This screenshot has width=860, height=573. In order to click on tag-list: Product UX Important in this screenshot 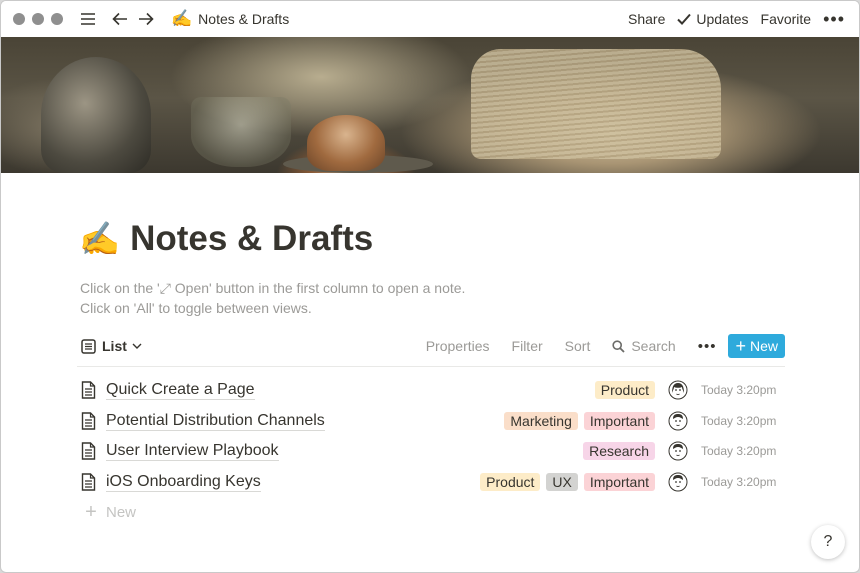, I will do `click(567, 481)`.